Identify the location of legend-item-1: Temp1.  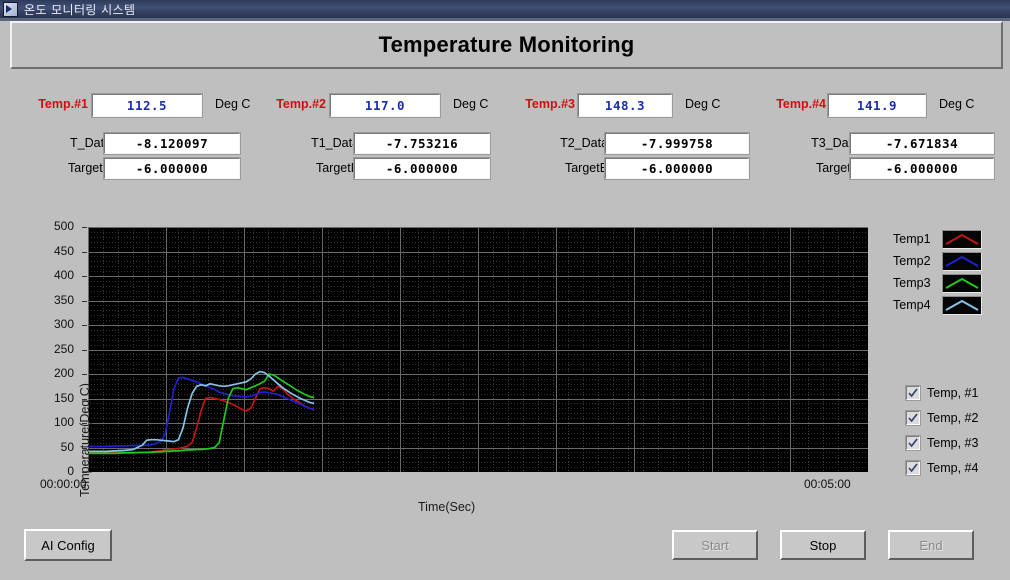
(937, 239).